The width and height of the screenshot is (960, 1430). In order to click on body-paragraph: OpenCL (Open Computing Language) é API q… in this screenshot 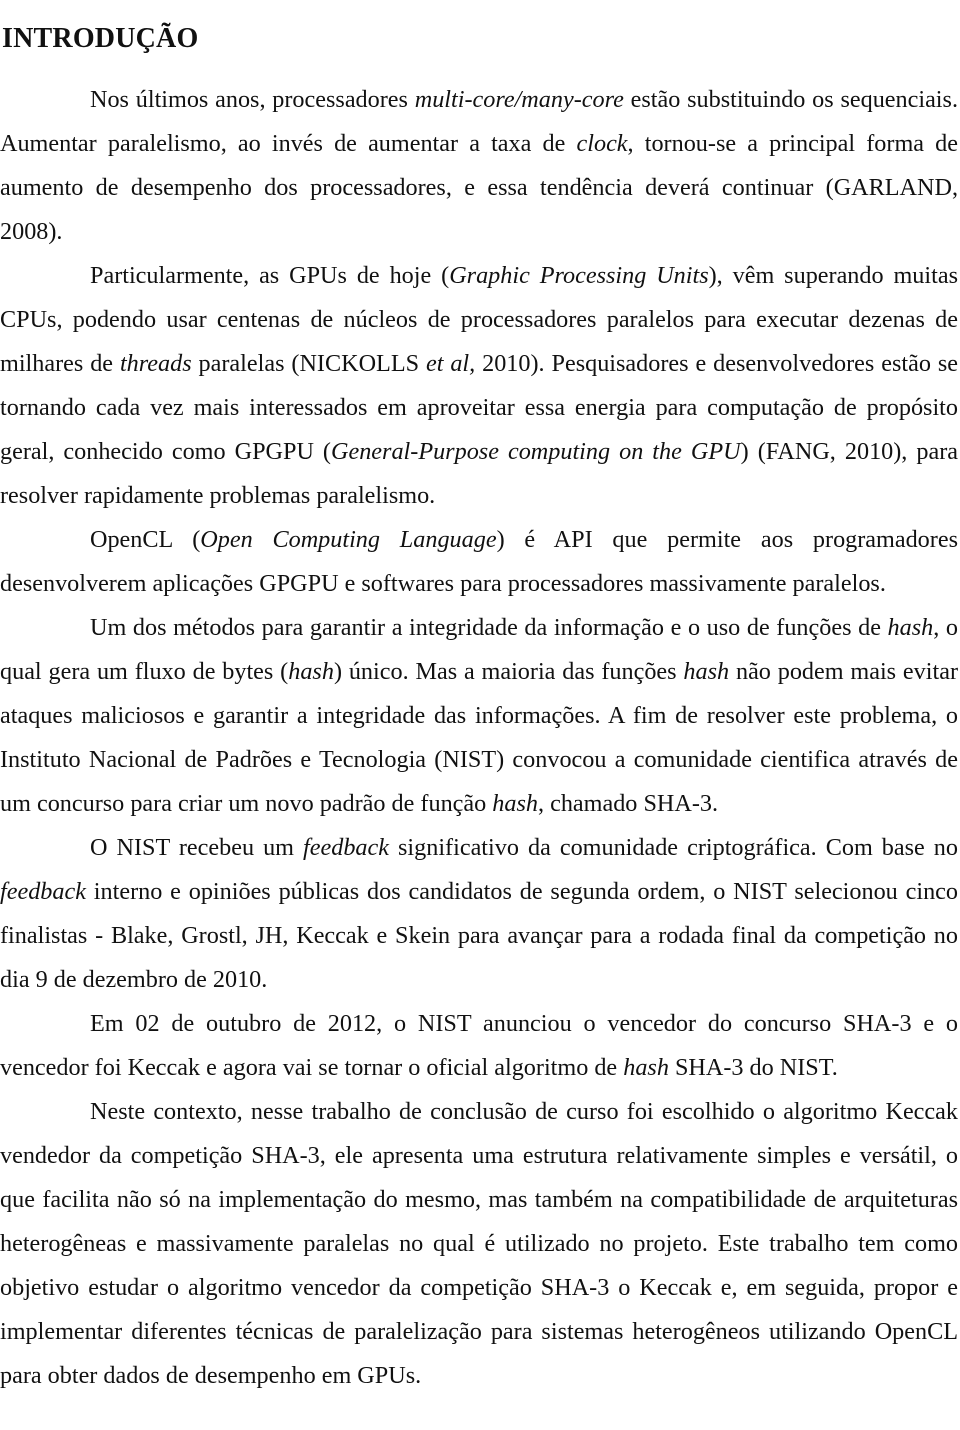, I will do `click(479, 562)`.